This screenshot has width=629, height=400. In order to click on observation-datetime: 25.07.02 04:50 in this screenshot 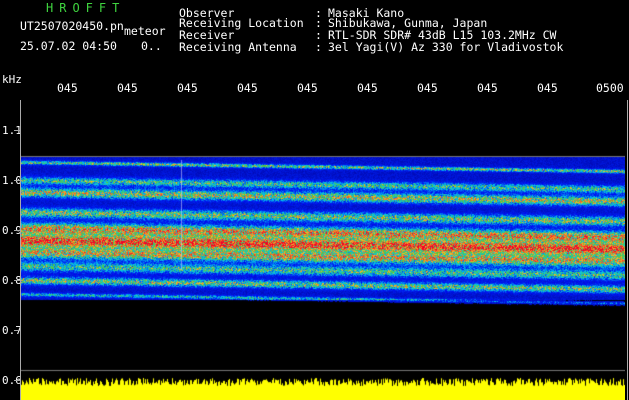, I will do `click(68, 46)`.